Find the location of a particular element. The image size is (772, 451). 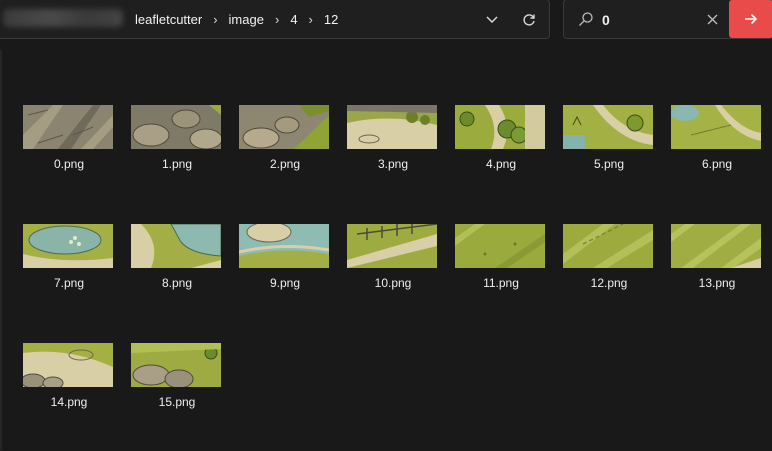

file-tile: 13.png is located at coordinates (714, 269).